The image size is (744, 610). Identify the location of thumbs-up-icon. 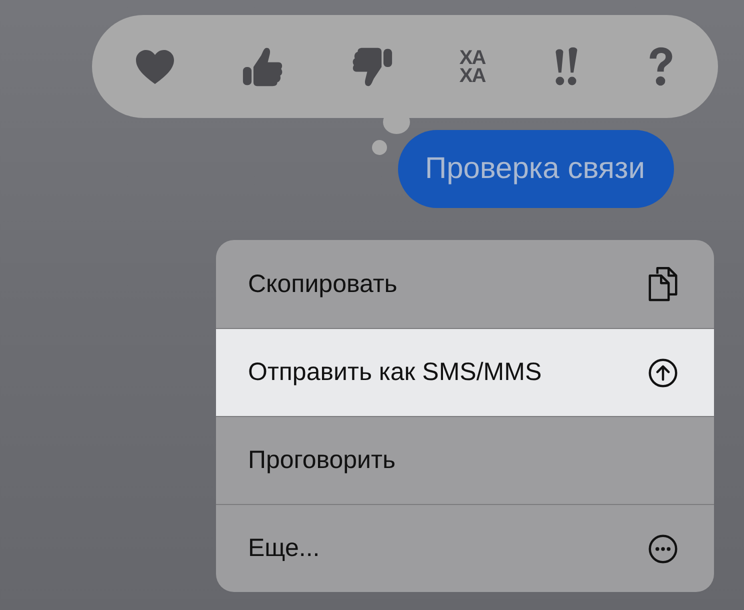
(263, 67).